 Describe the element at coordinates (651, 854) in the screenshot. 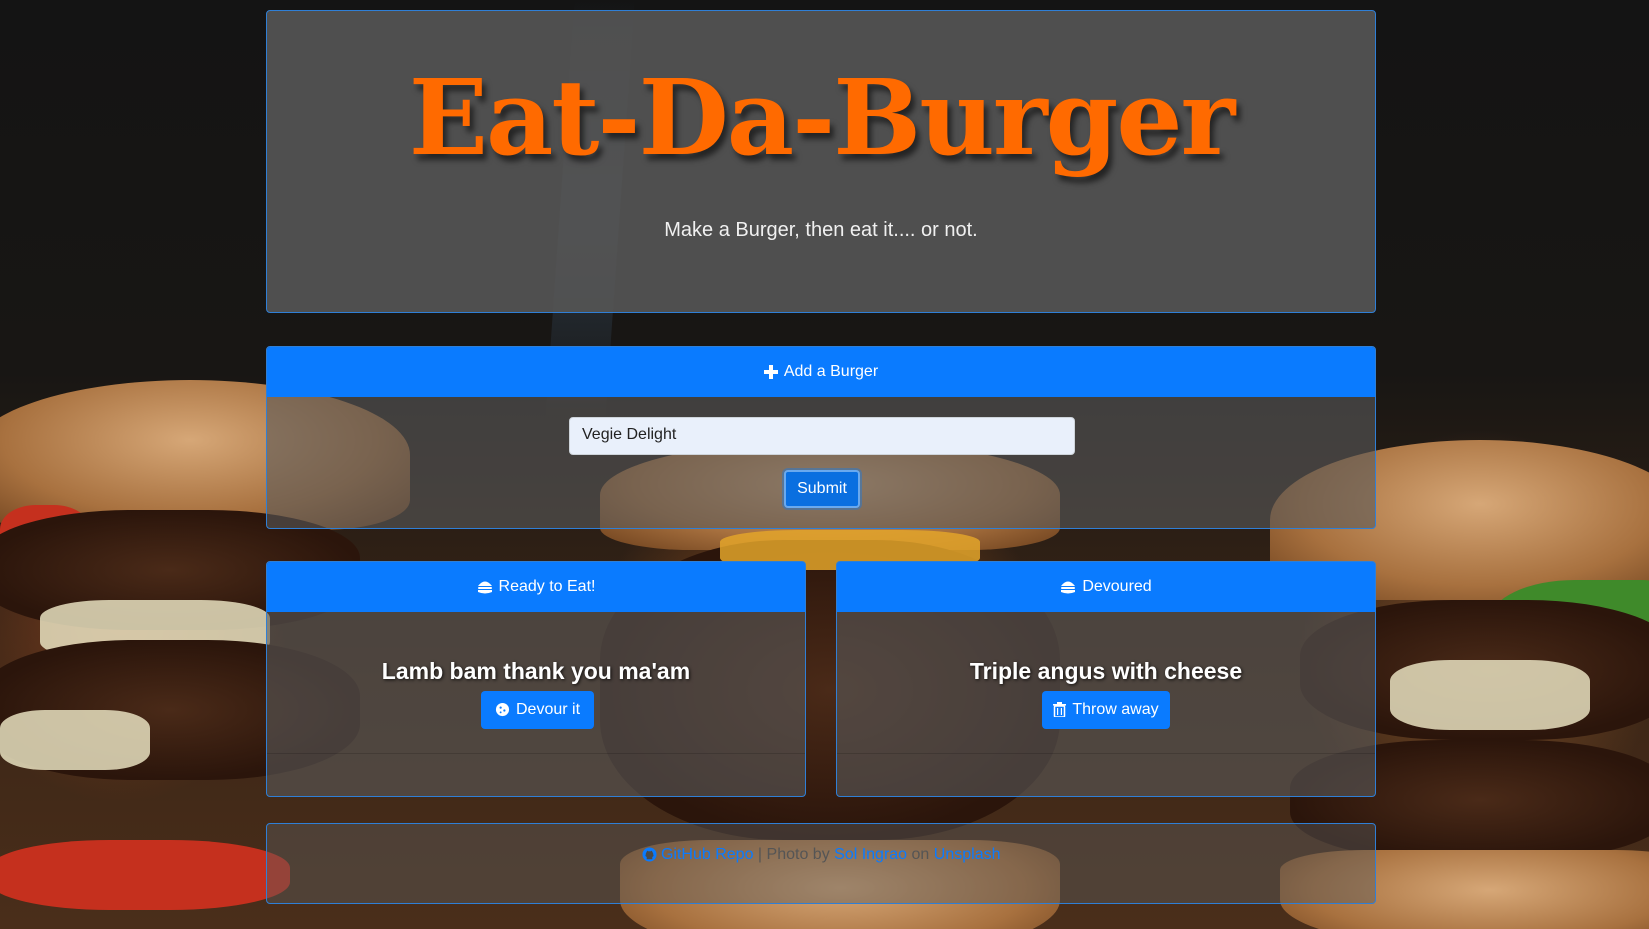

I see `github-icon` at that location.